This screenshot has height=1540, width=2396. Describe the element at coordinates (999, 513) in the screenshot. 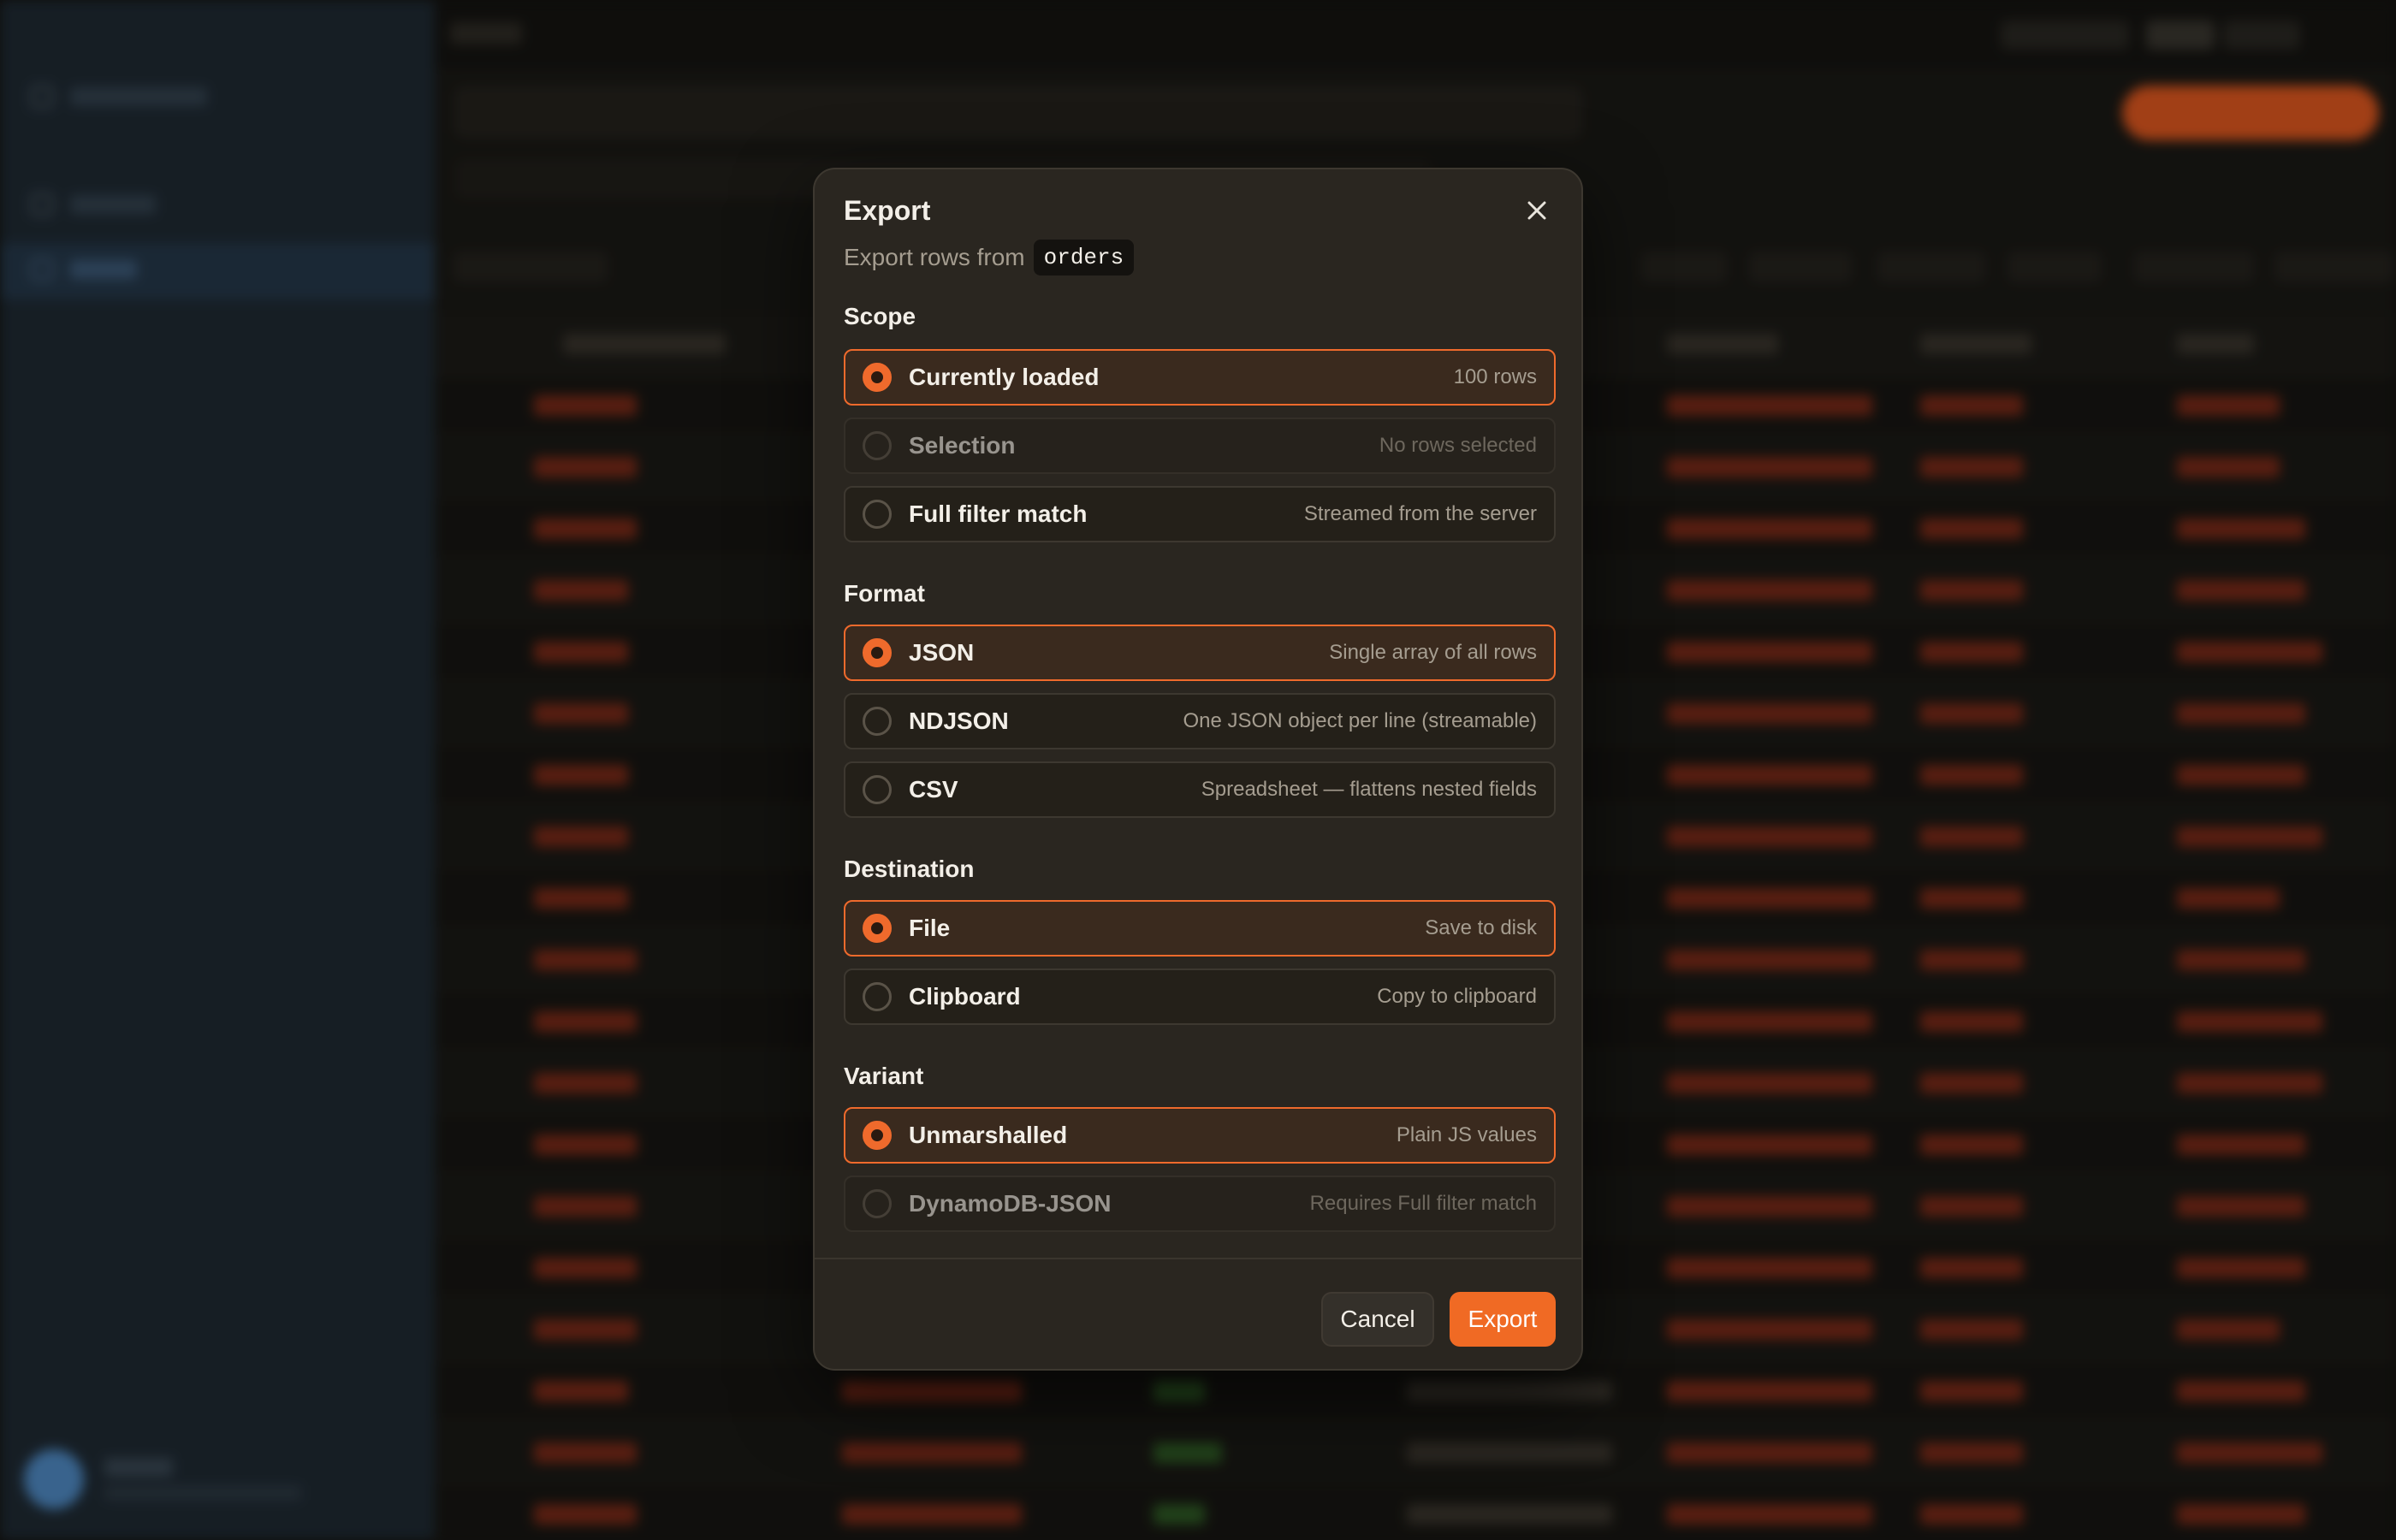

I see `option-label: Full filter match` at that location.